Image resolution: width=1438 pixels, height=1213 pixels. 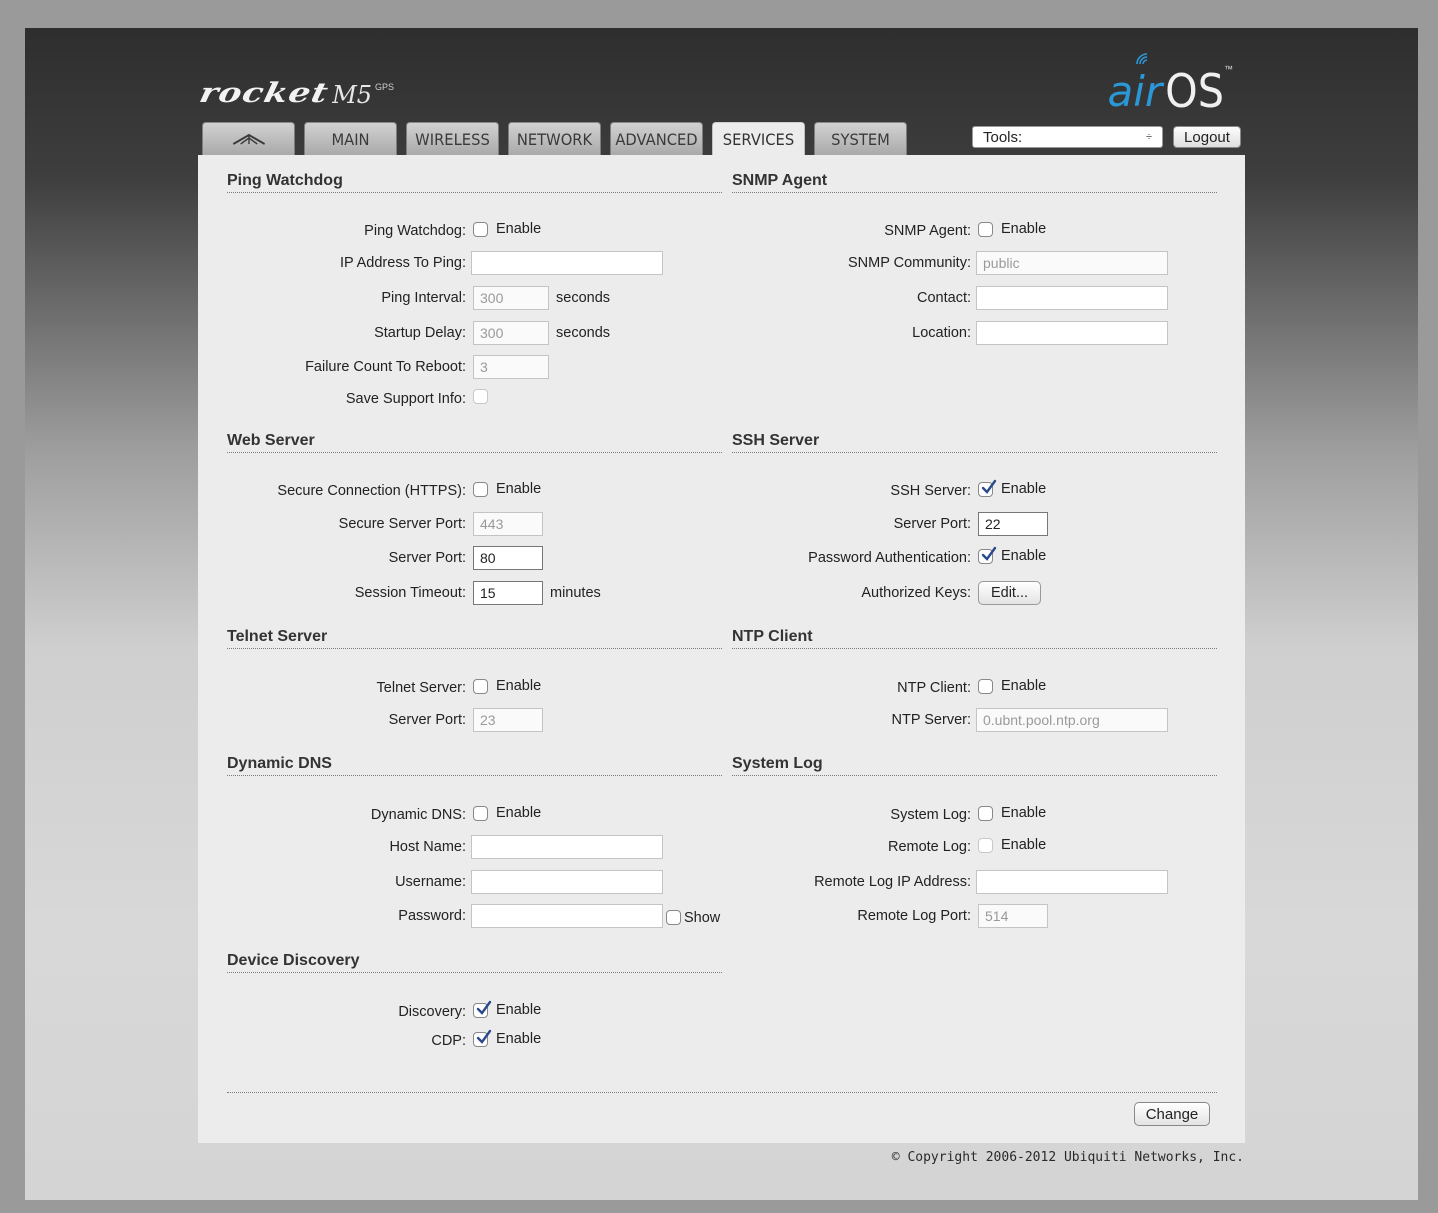 I want to click on secure-port-input: 443, so click(x=508, y=524).